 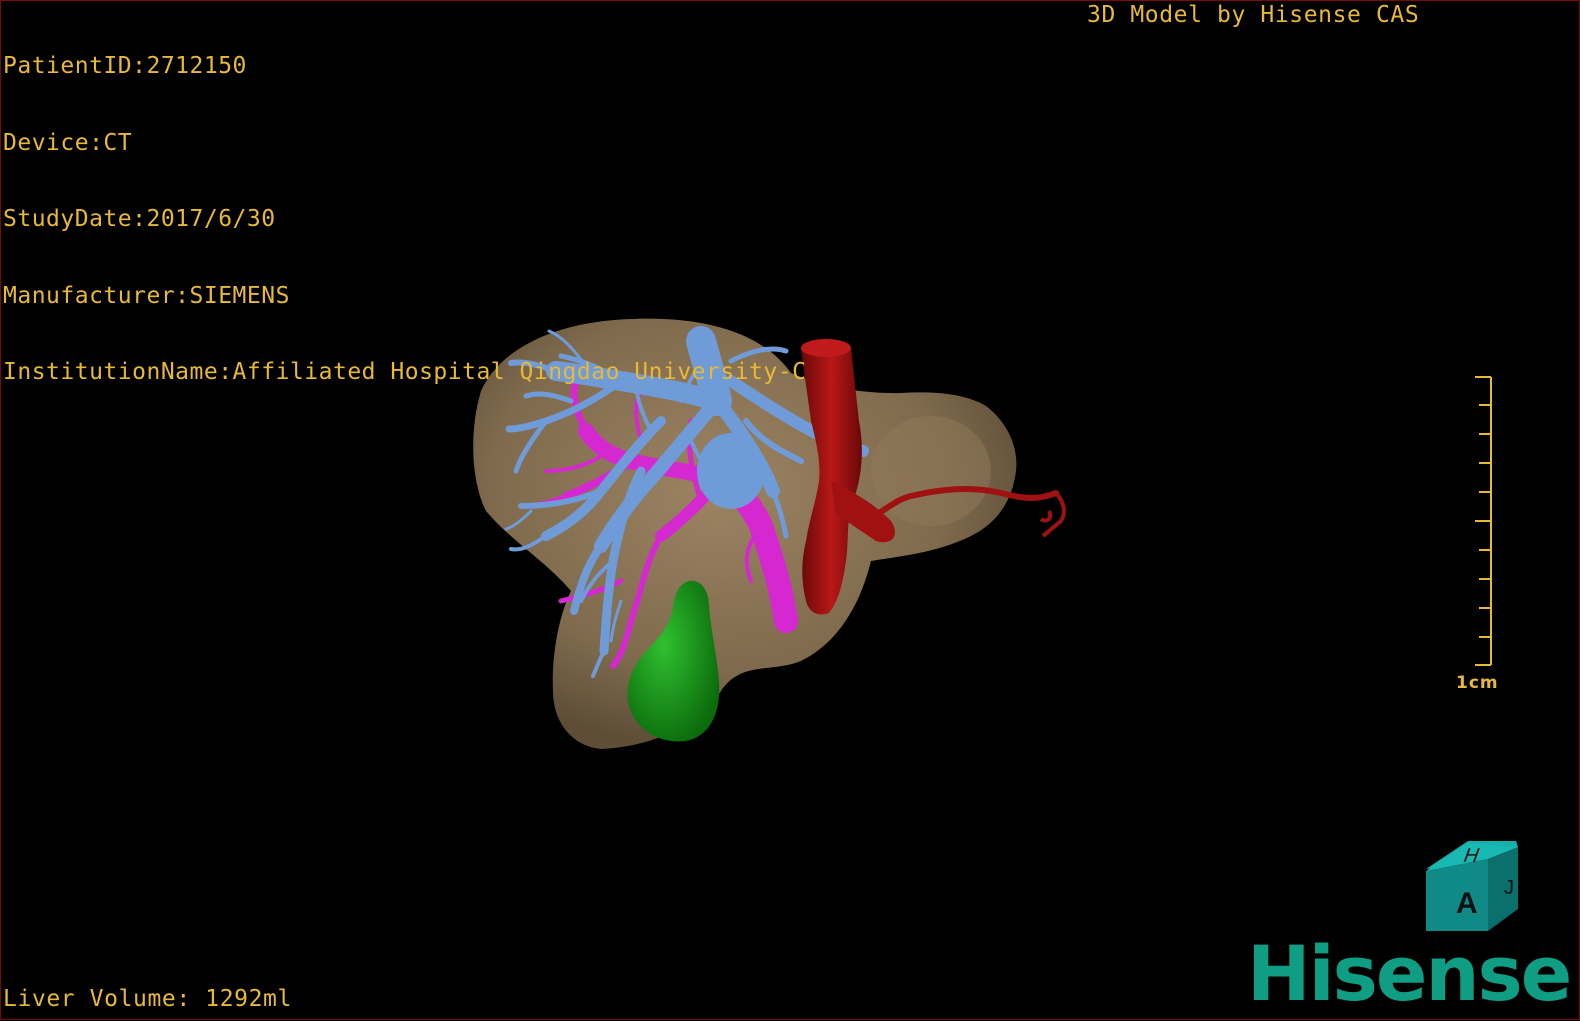 I want to click on manufacturer-text: Manufacturer:SIEMENS, so click(x=146, y=295).